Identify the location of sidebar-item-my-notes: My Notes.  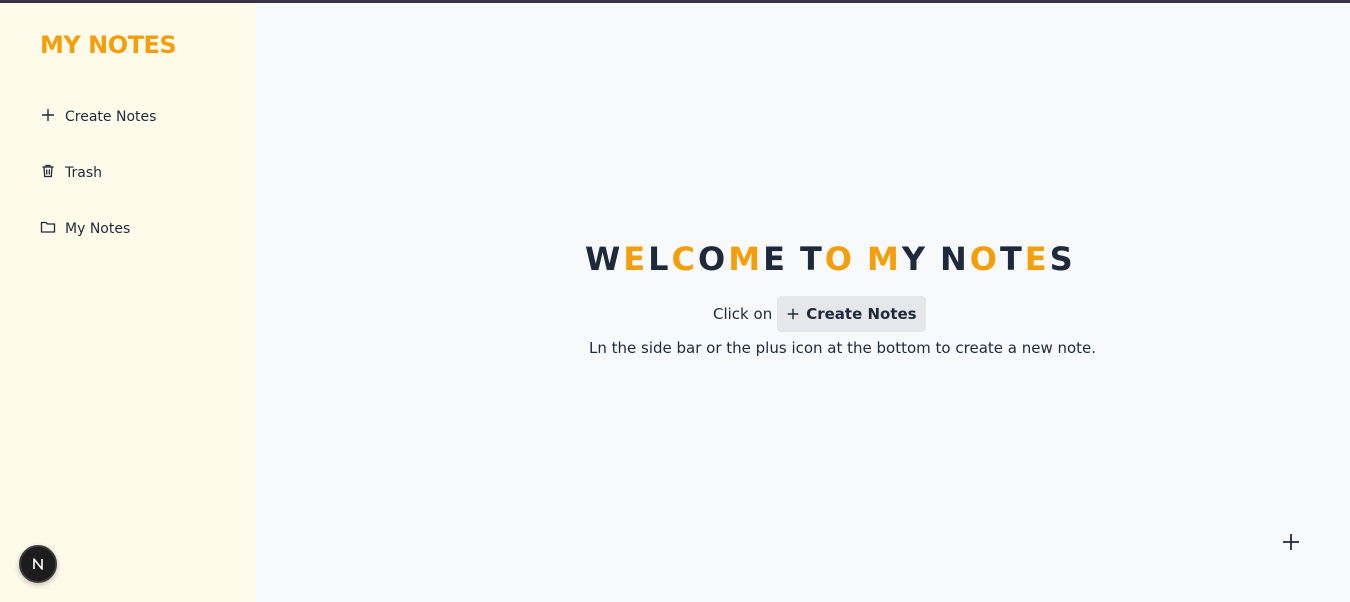
(85, 229).